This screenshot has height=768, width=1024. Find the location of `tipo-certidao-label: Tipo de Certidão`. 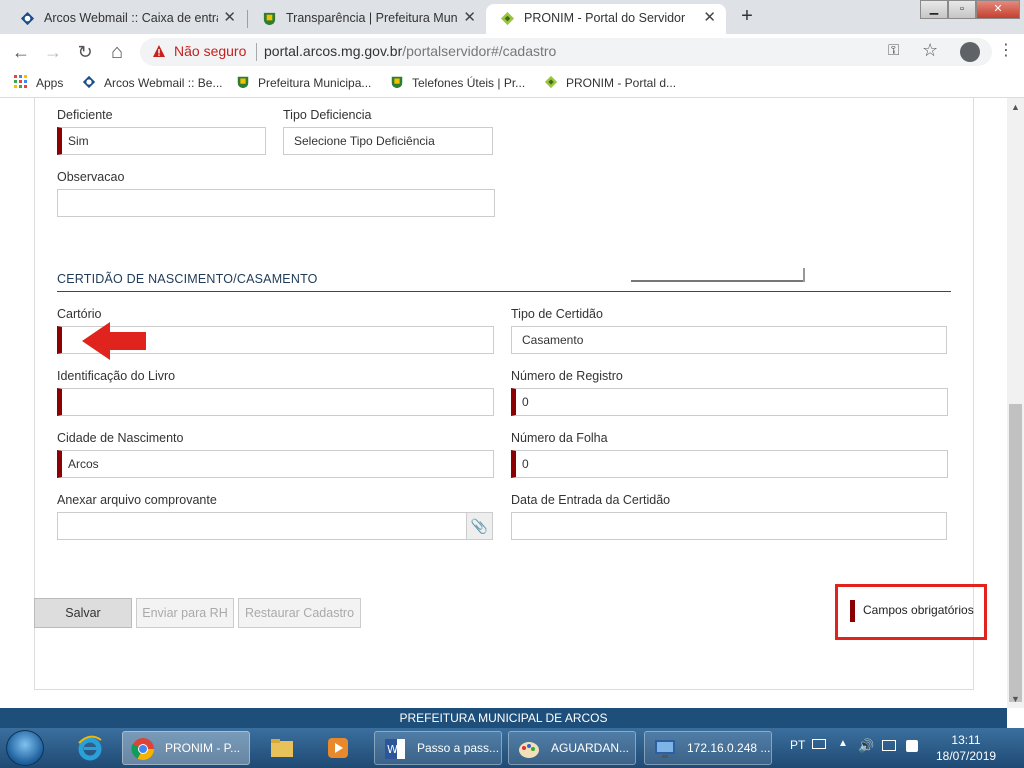

tipo-certidao-label: Tipo de Certidão is located at coordinates (557, 314).